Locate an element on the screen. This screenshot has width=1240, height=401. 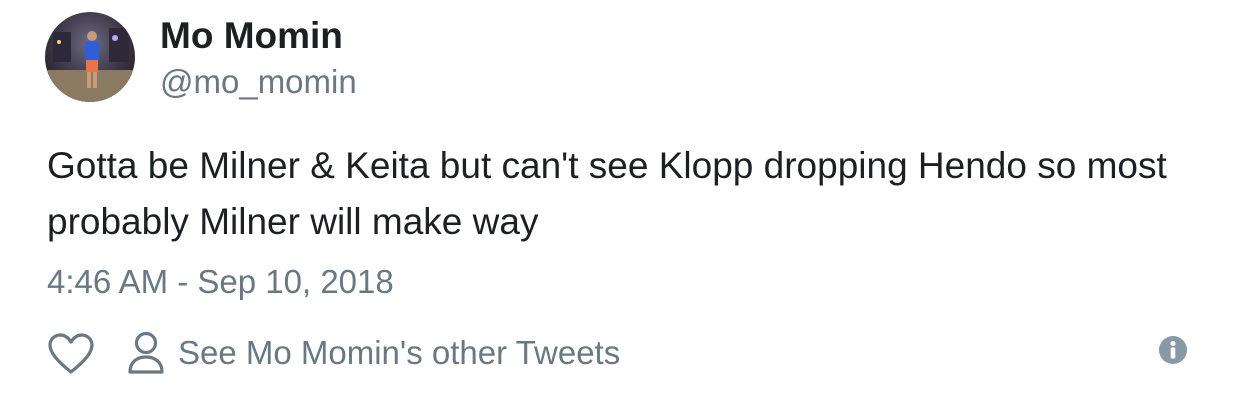
author-name: Mo Momin is located at coordinates (251, 36).